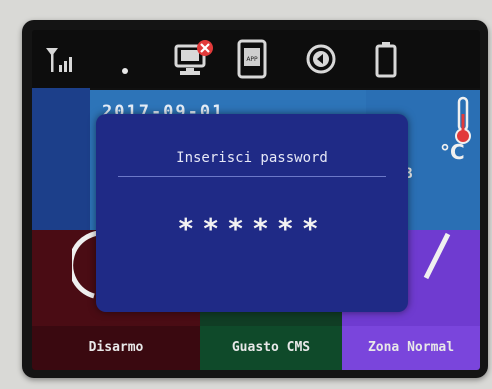 Image resolution: width=492 pixels, height=389 pixels. What do you see at coordinates (271, 348) in the screenshot?
I see `bottom-item-guasto-cms: Guasto CMS` at bounding box center [271, 348].